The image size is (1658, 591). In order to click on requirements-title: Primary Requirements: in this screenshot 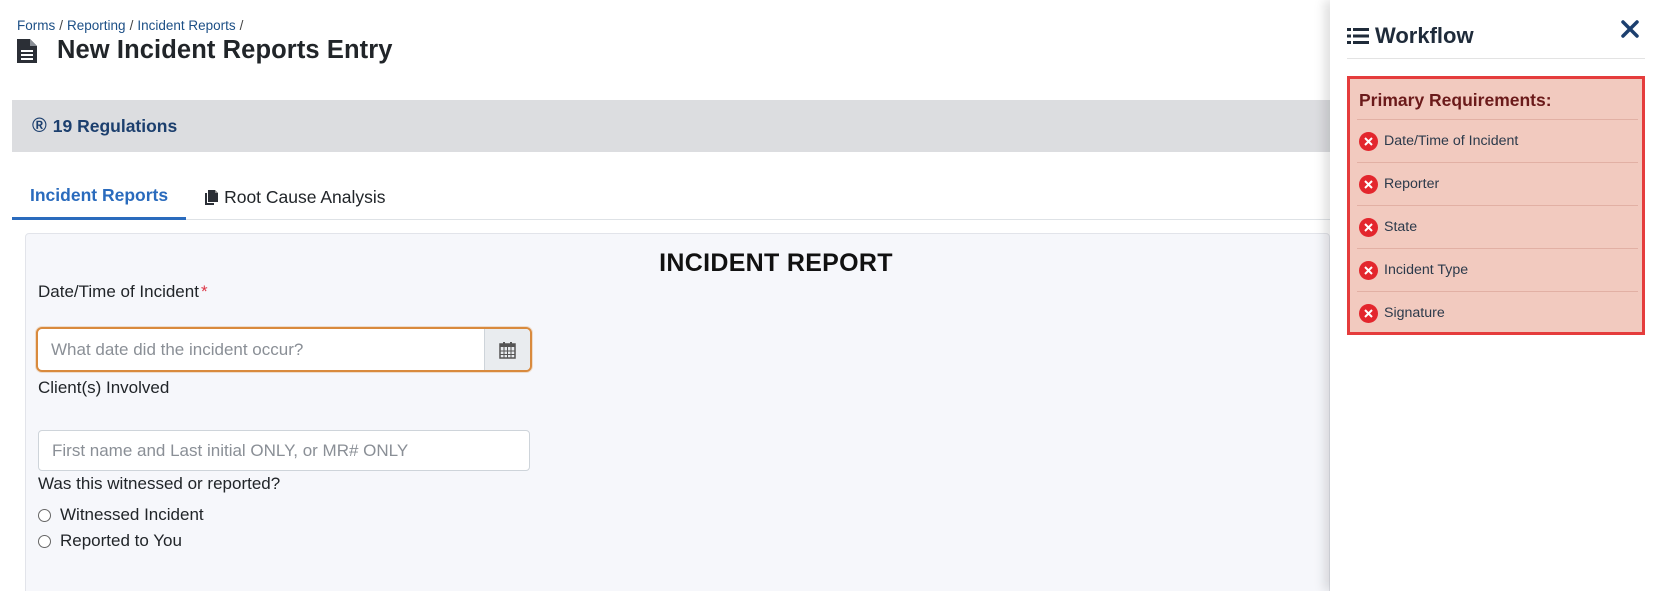, I will do `click(1455, 100)`.